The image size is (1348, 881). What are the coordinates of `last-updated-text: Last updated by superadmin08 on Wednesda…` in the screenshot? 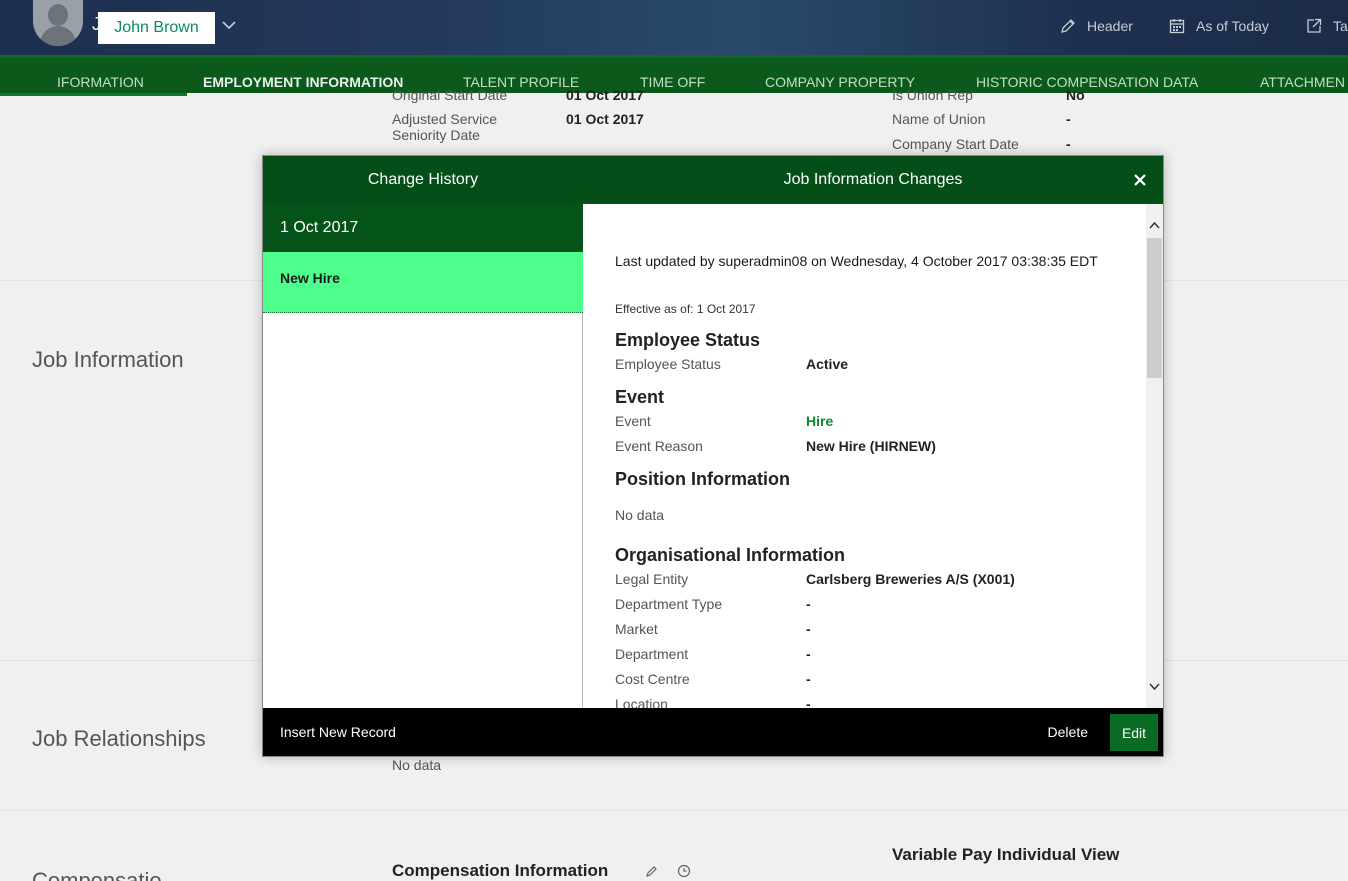 It's located at (856, 261).